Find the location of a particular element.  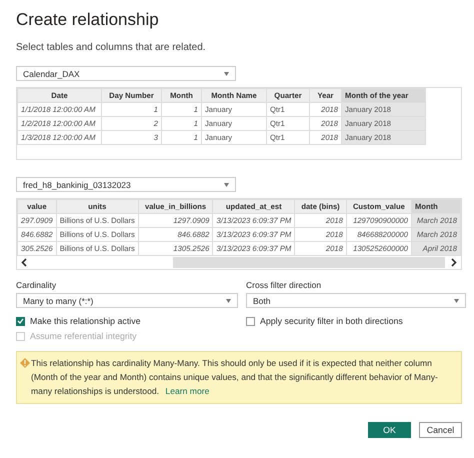

dropdown: Calendar_DAX is located at coordinates (126, 73).